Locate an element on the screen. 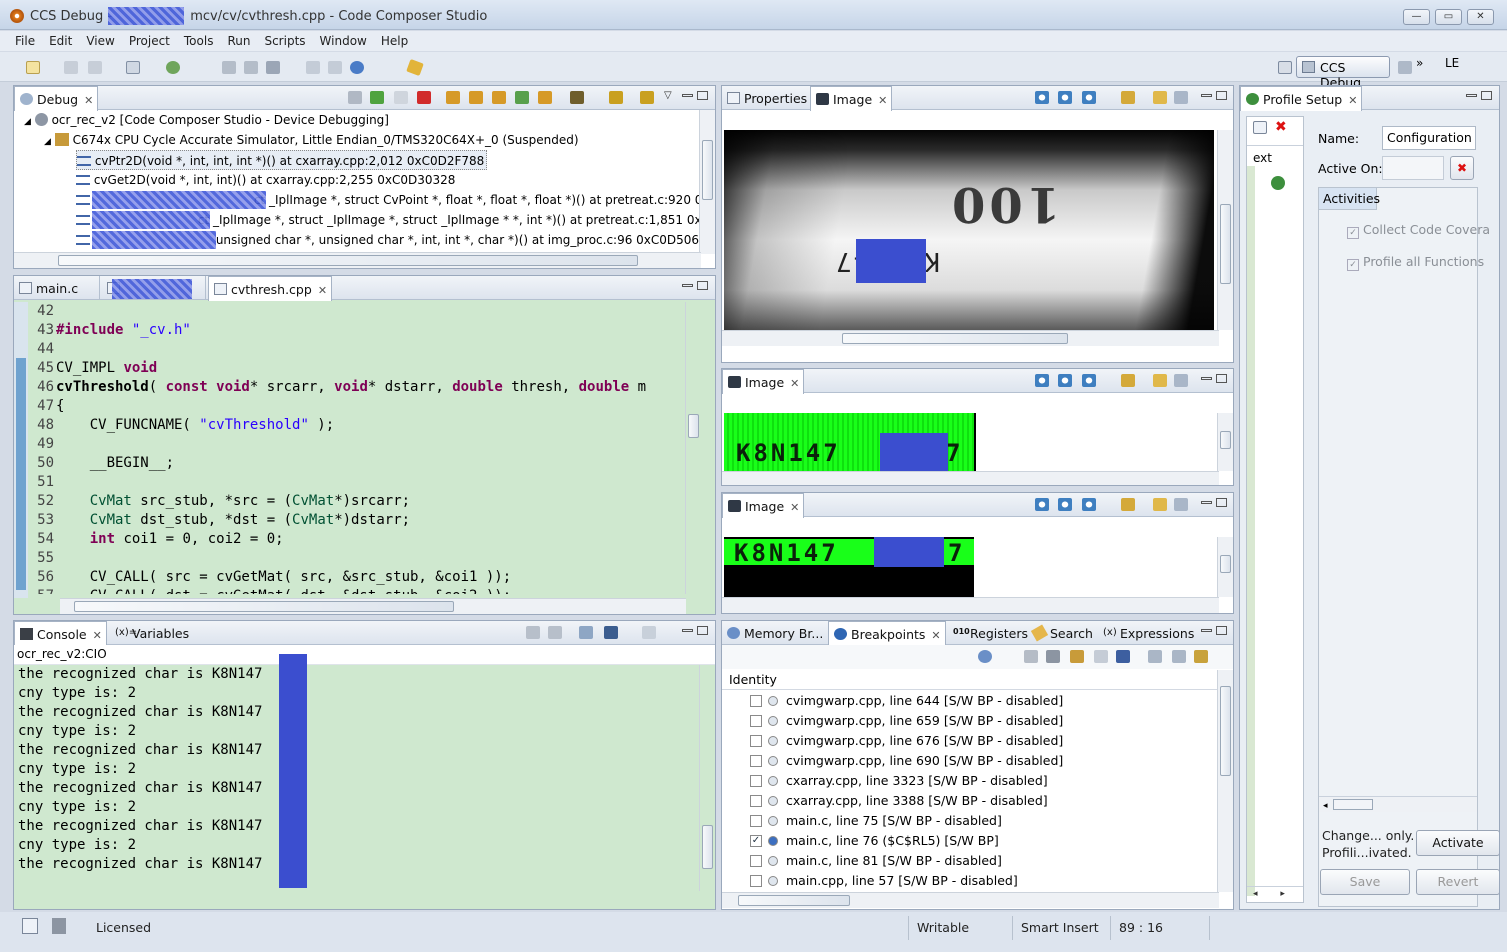 This screenshot has height=952, width=1507. image-2-hscroll is located at coordinates (970, 478).